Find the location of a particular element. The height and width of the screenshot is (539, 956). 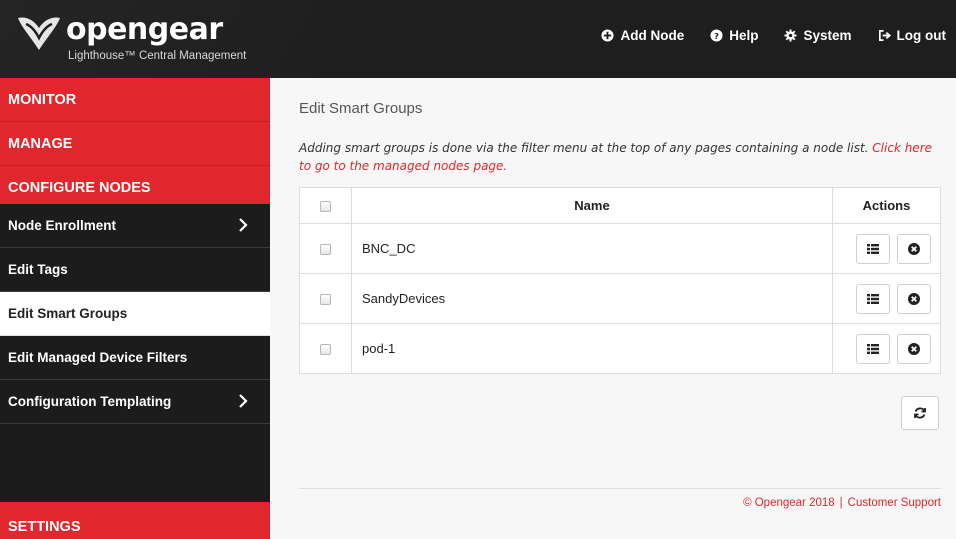

smart-group-name: BNC_DC is located at coordinates (592, 248).